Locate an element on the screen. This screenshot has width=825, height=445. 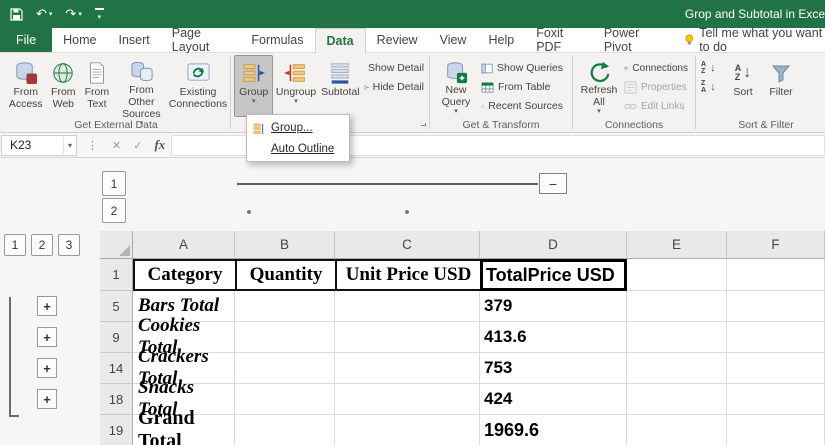
cell-B9 is located at coordinates (285, 337).